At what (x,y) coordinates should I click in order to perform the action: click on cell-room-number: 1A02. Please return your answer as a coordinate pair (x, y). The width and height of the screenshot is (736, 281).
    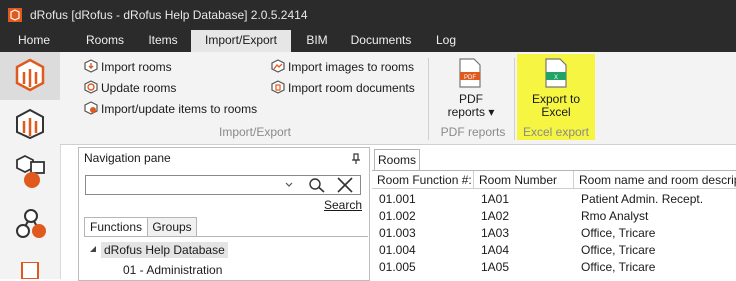
    Looking at the image, I should click on (495, 216).